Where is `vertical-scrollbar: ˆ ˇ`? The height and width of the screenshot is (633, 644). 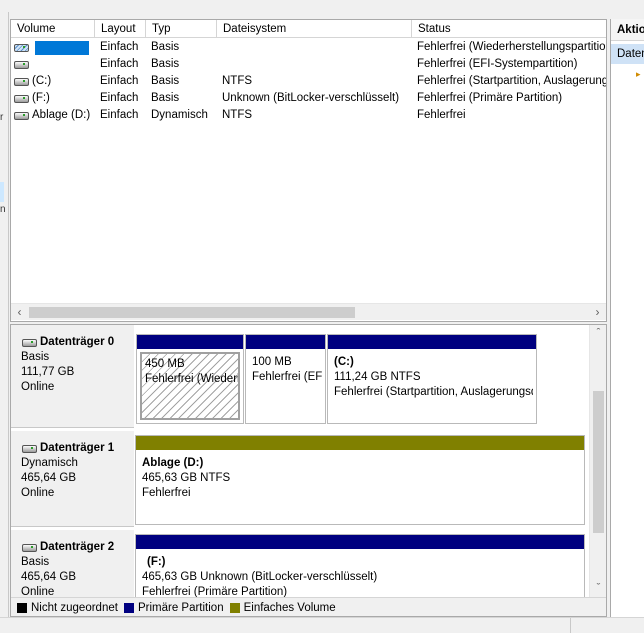 vertical-scrollbar: ˆ ˇ is located at coordinates (597, 461).